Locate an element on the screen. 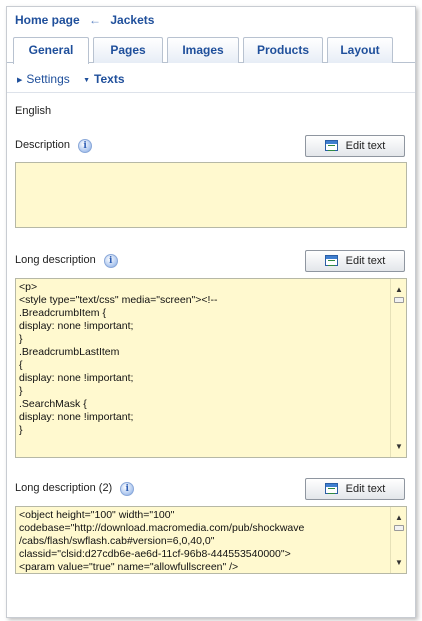  description-header: Description i Edit text is located at coordinates (211, 144).